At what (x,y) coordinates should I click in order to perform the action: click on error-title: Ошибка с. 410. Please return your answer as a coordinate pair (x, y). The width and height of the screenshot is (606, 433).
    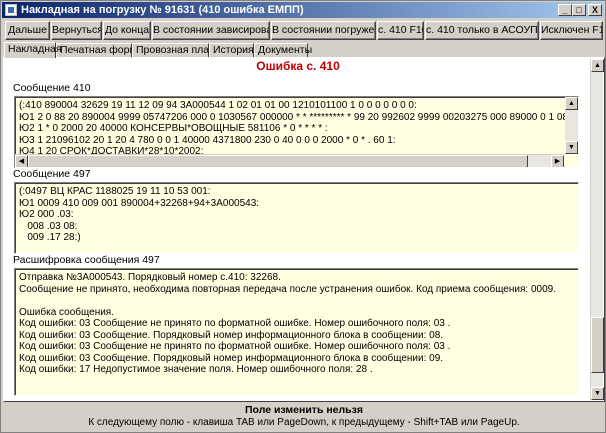
    Looking at the image, I should click on (298, 66).